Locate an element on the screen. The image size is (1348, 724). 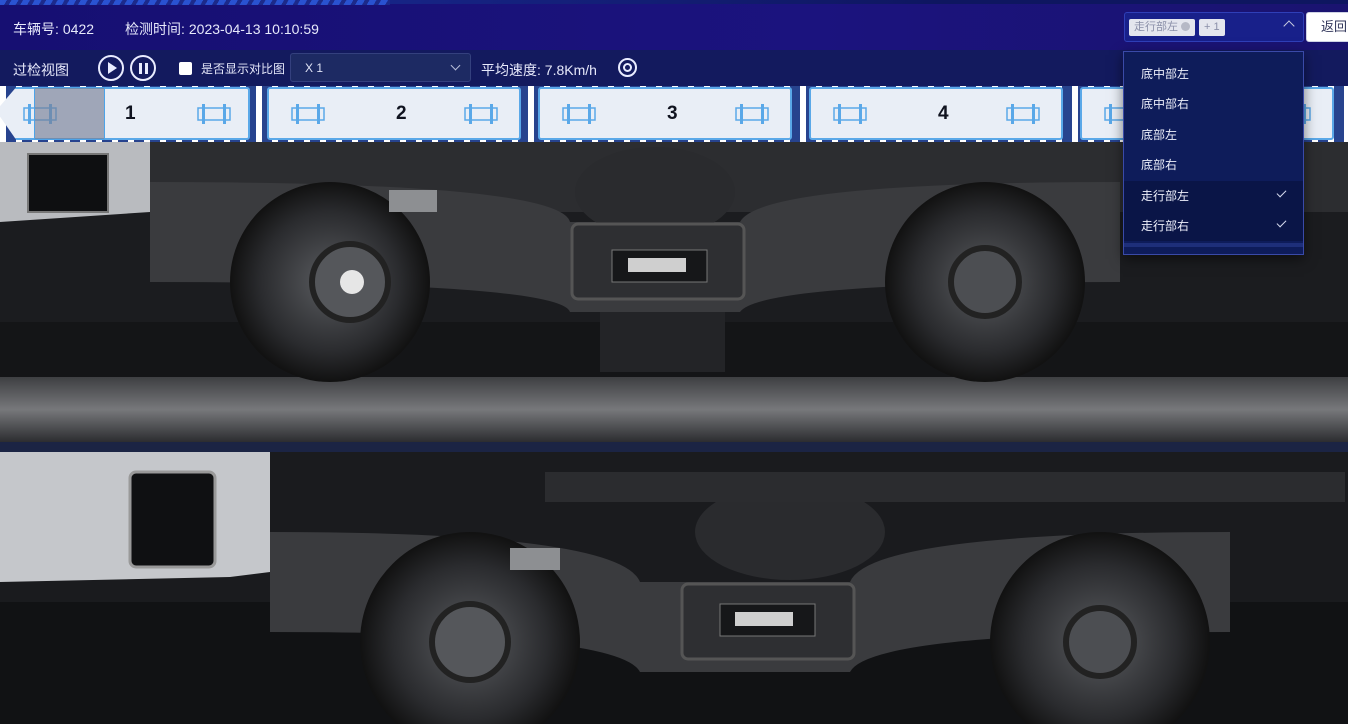
dropdown-option-selected: 走行部右 is located at coordinates (1213, 226).